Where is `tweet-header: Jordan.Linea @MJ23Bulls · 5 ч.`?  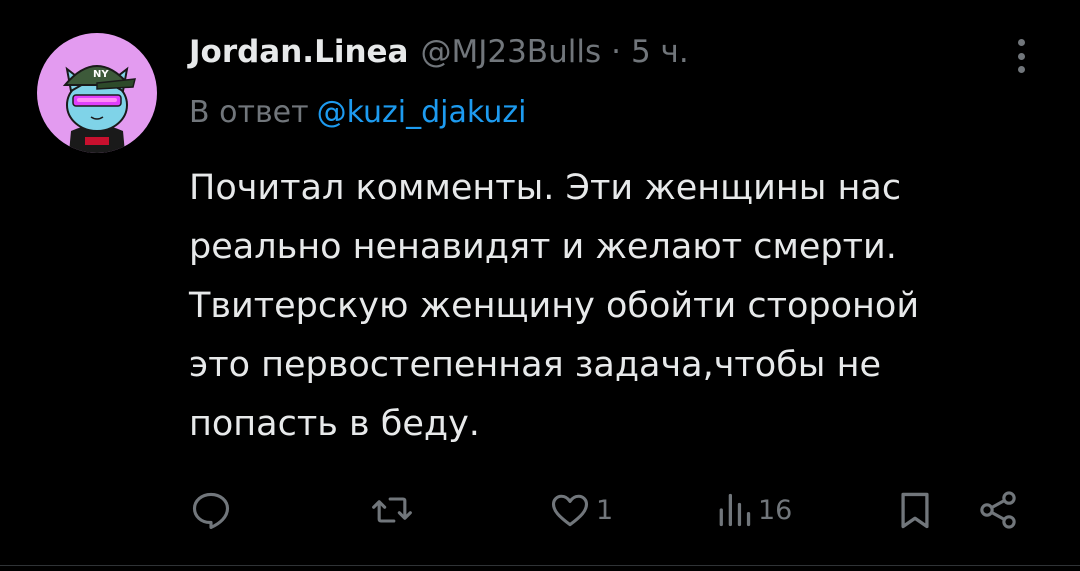
tweet-header: Jordan.Linea @MJ23Bulls · 5 ч. is located at coordinates (439, 52).